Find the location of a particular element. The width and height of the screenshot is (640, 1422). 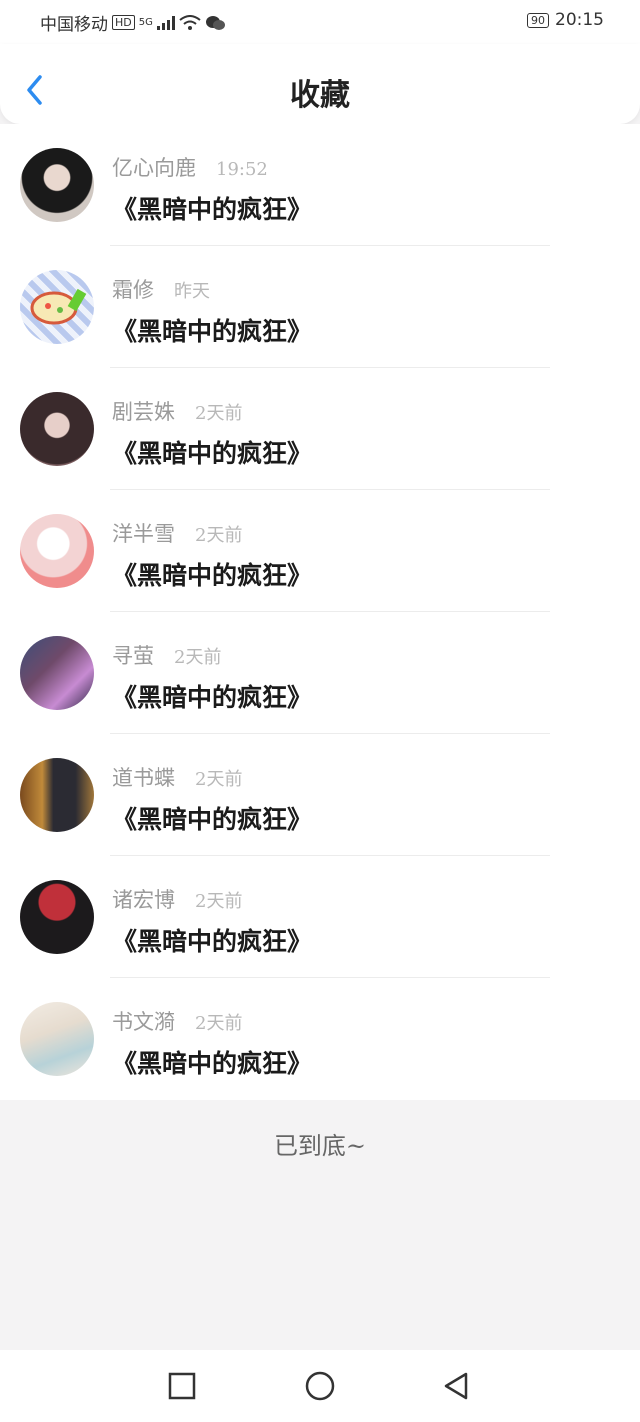

list-item: 寻萤 2天前 《黑暗中的疯狂》 is located at coordinates (320, 673).